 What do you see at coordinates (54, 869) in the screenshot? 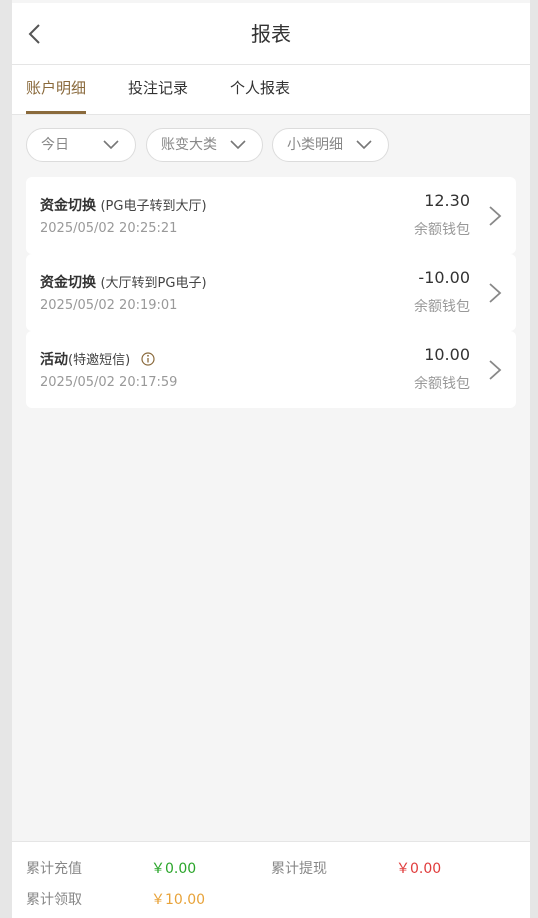
I see `total-recharge-label: 累计充值` at bounding box center [54, 869].